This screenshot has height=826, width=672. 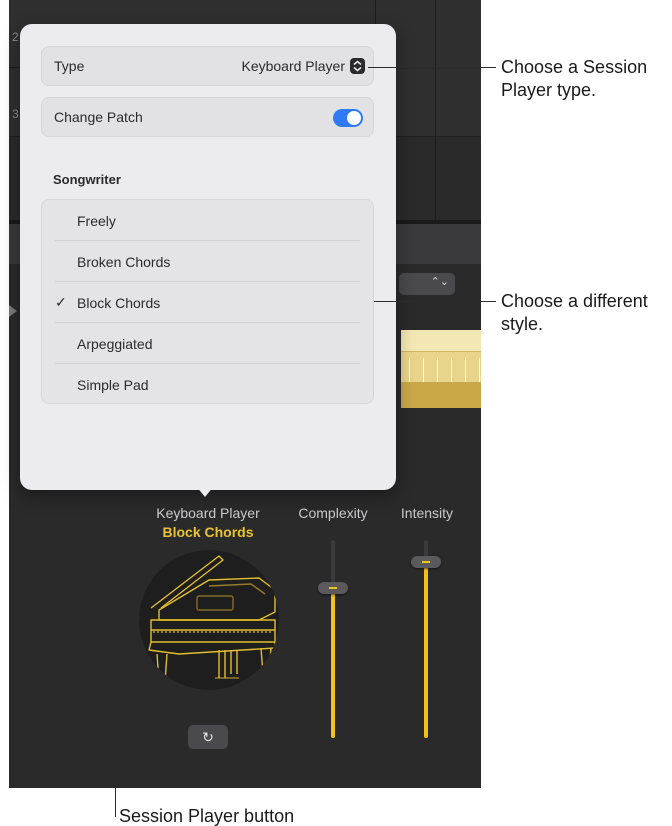 What do you see at coordinates (119, 303) in the screenshot?
I see `style-label: Block Chords` at bounding box center [119, 303].